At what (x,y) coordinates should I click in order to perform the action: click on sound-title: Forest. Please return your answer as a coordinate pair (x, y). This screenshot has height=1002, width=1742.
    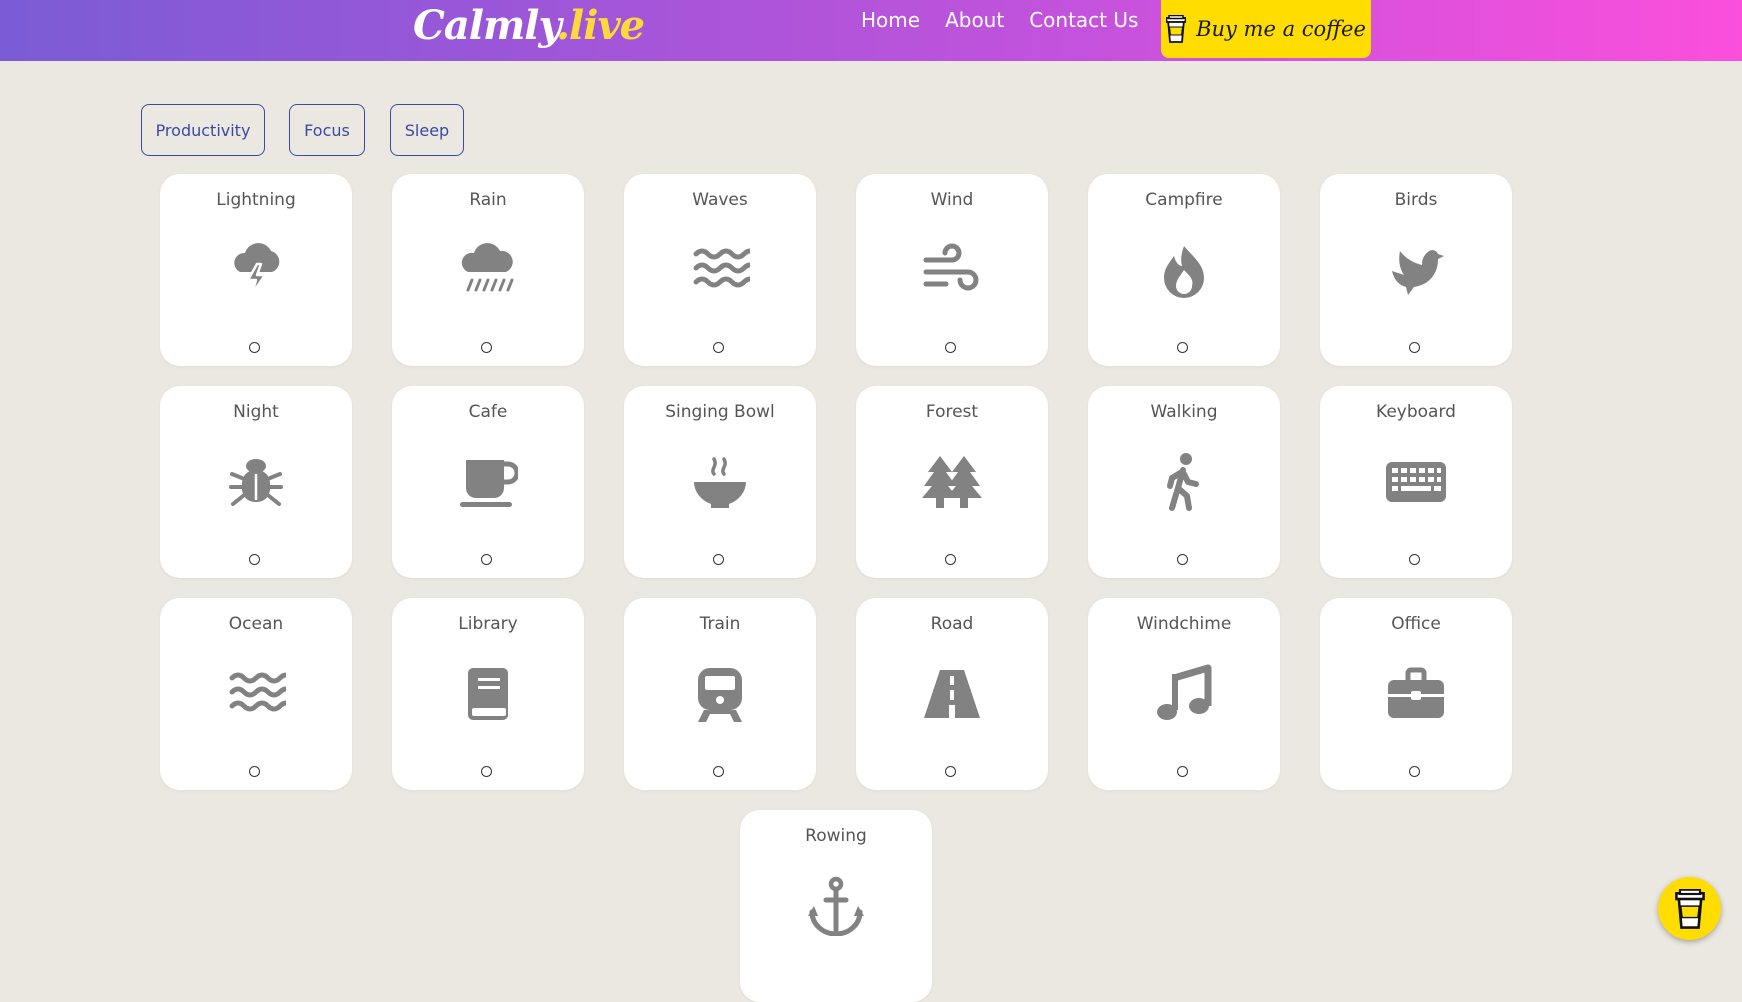
    Looking at the image, I should click on (952, 412).